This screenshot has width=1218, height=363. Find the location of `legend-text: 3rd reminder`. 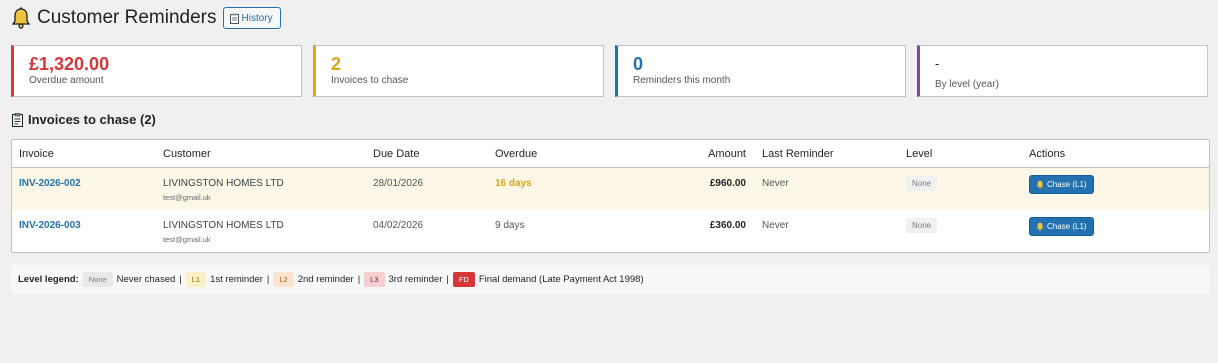

legend-text: 3rd reminder is located at coordinates (415, 279).